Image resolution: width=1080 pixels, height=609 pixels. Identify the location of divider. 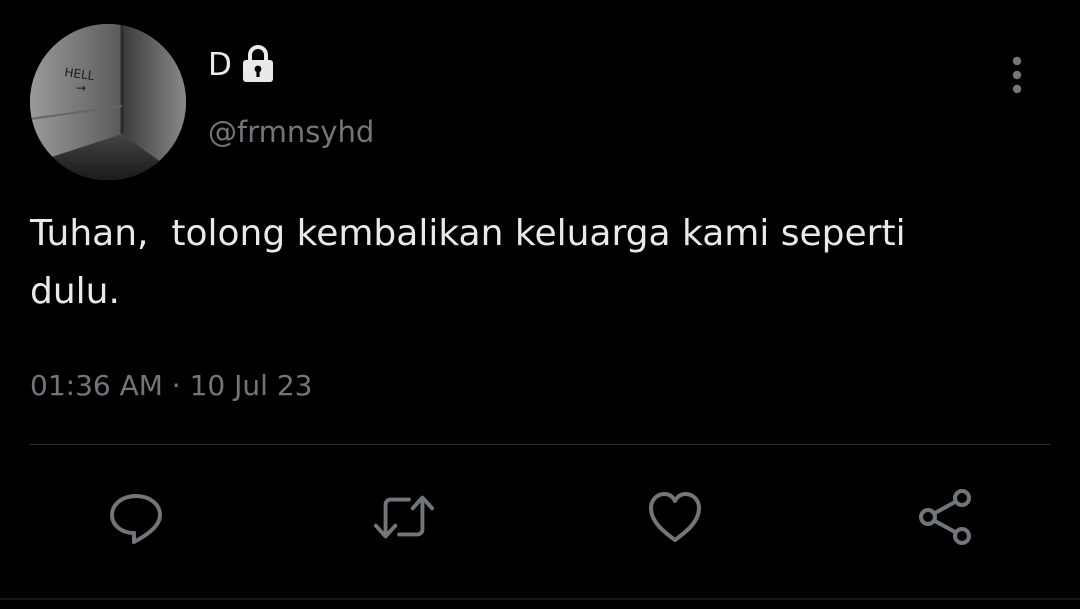
(540, 444).